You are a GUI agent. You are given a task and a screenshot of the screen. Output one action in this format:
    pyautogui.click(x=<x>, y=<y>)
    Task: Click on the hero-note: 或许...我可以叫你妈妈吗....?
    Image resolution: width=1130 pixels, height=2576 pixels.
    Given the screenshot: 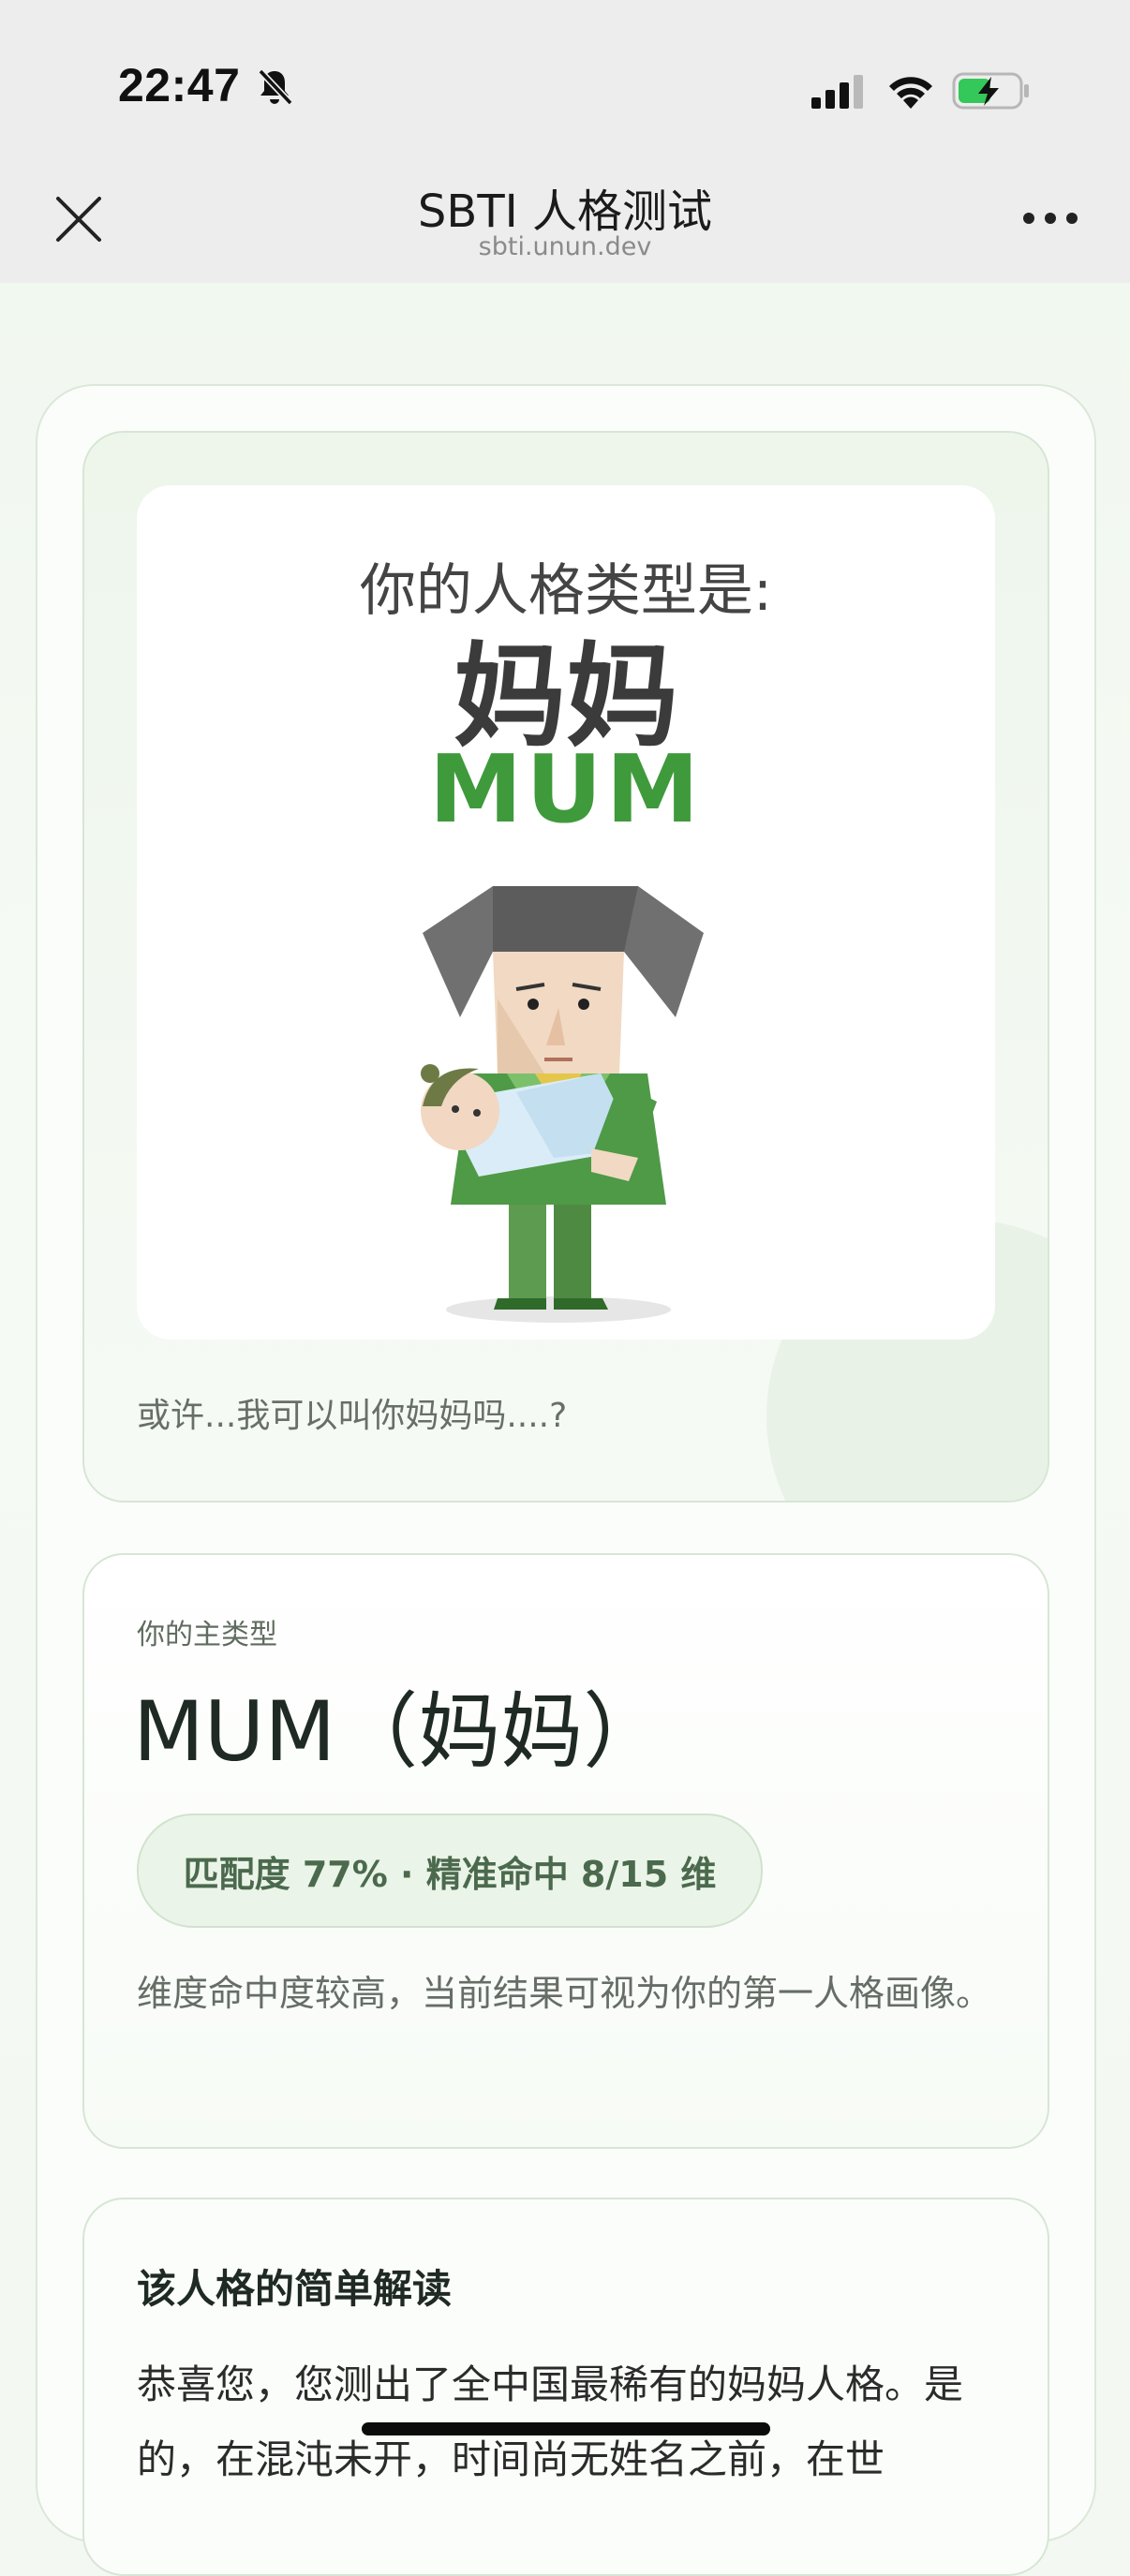 What is the action you would take?
    pyautogui.click(x=352, y=1416)
    